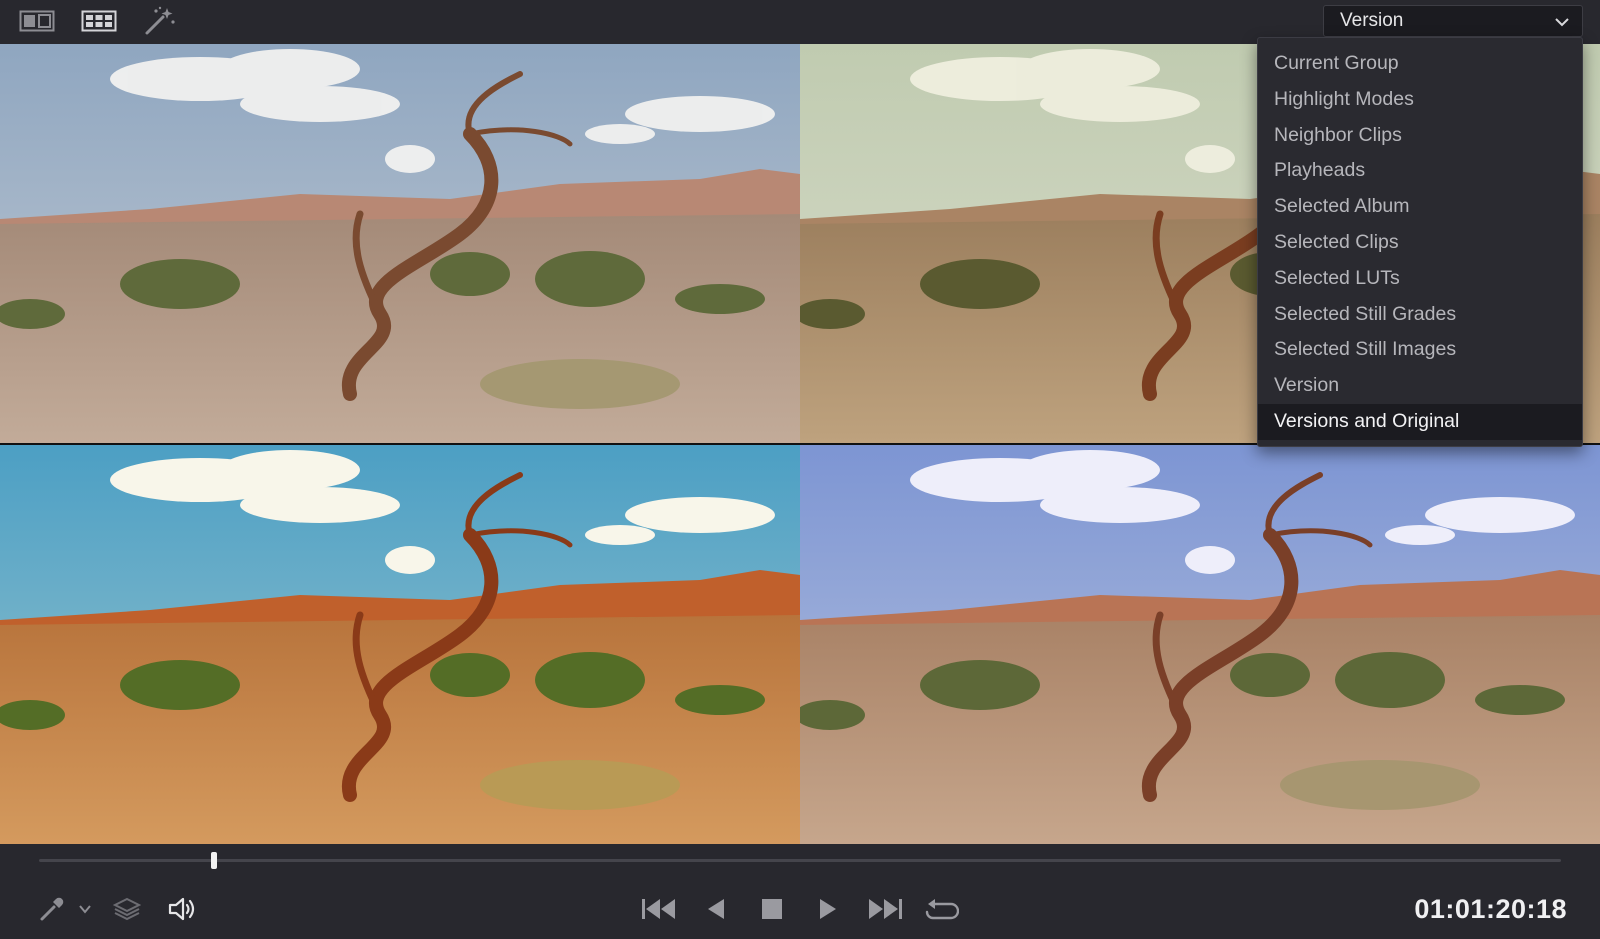 This screenshot has width=1600, height=939. I want to click on speaker-icon, so click(182, 909).